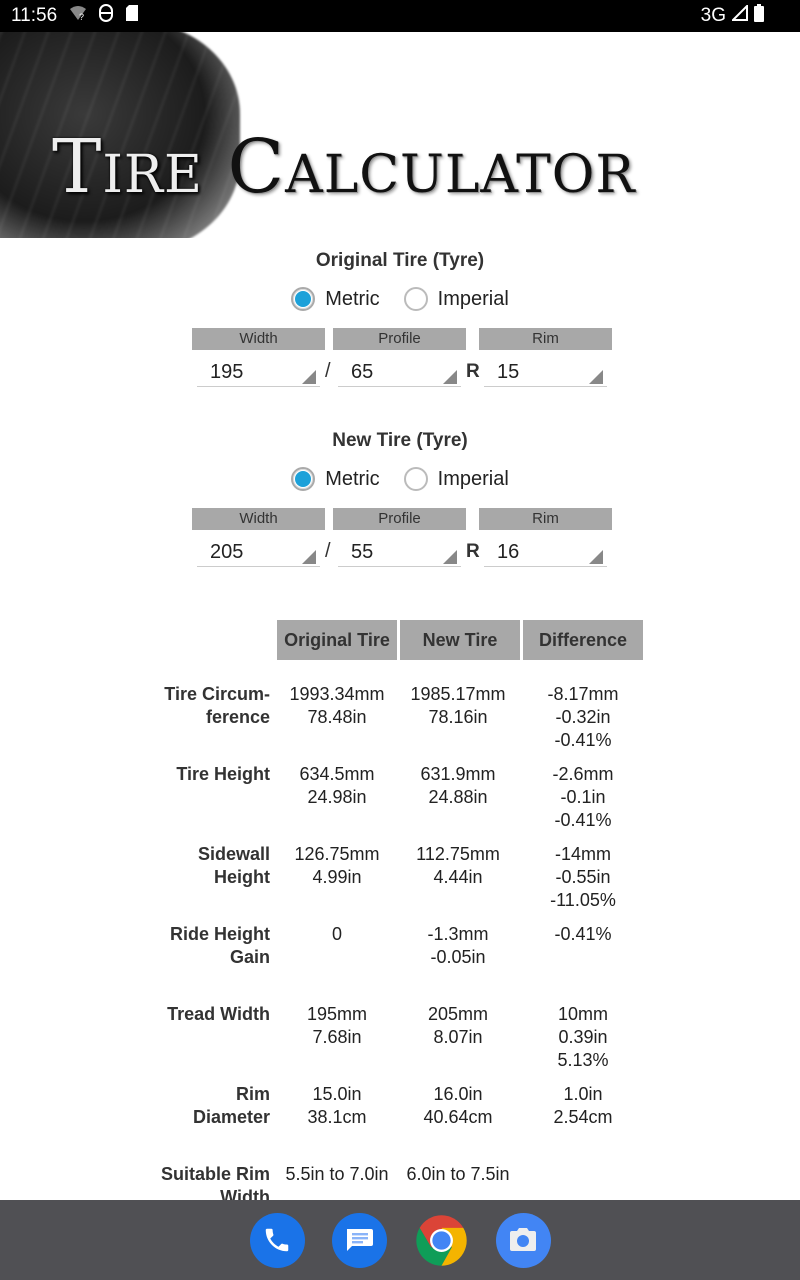  I want to click on original-value-line: 0, so click(336, 934).